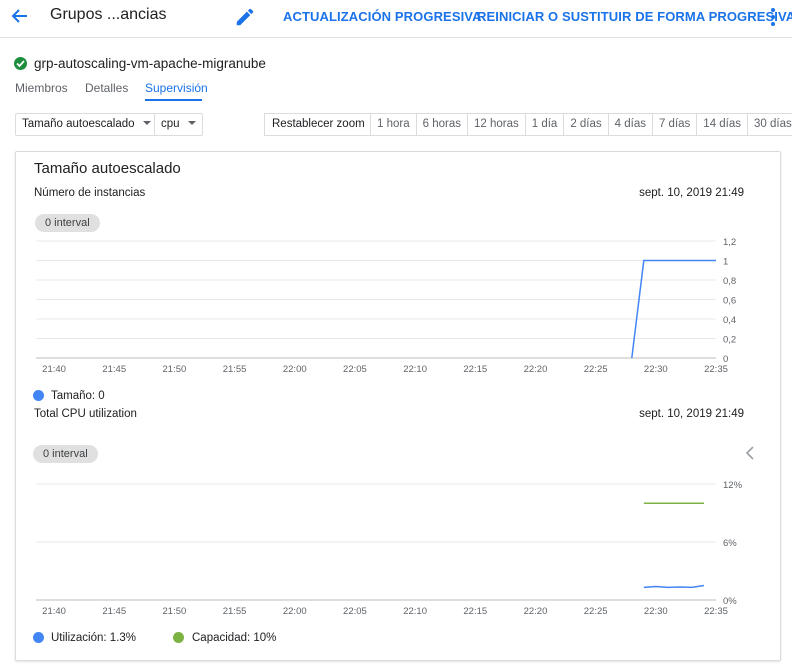  I want to click on chart-select: Tamaño autoescalado, so click(86, 124).